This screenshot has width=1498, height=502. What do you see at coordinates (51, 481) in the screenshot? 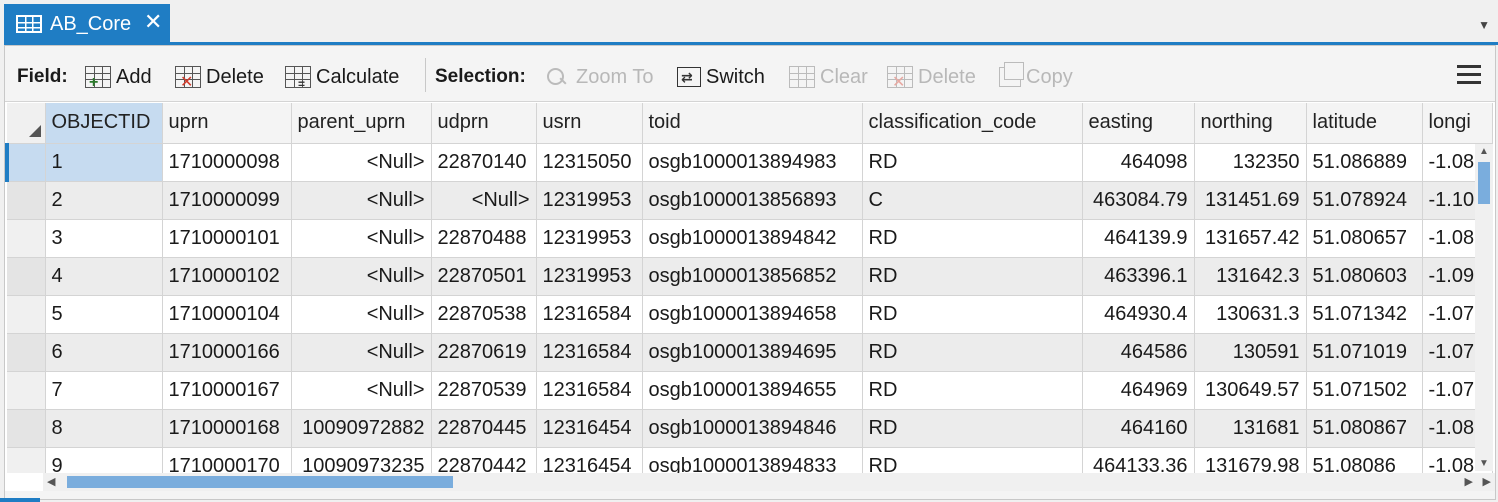
I see `scroll-left-icon: ◀` at bounding box center [51, 481].